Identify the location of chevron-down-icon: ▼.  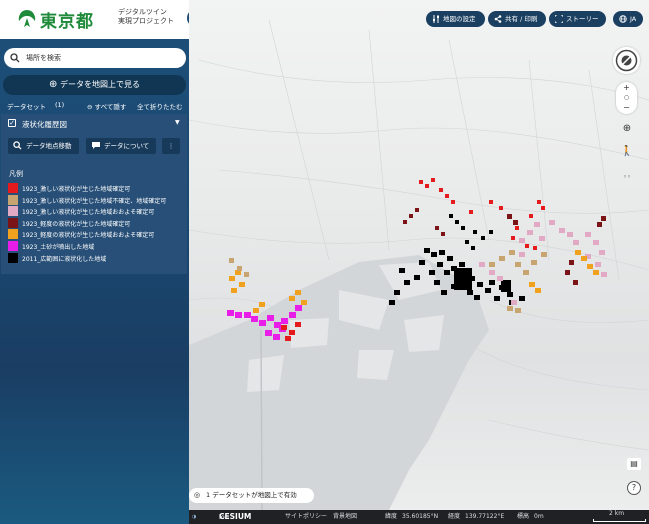
(177, 122).